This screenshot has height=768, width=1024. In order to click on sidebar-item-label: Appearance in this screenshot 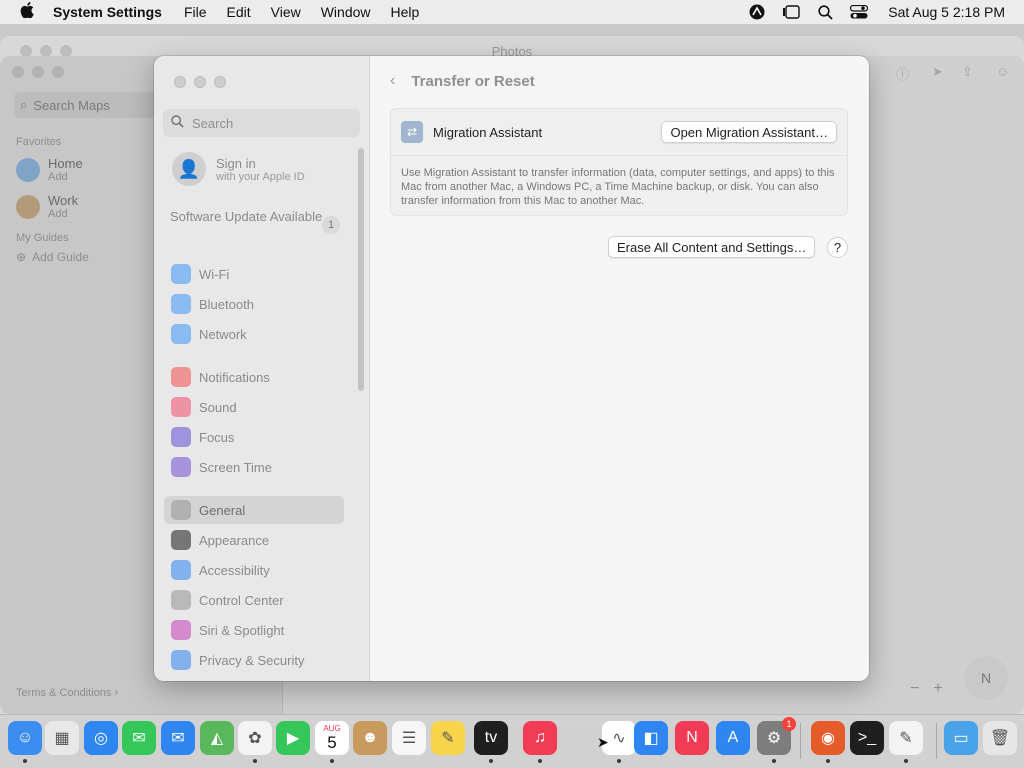, I will do `click(234, 540)`.